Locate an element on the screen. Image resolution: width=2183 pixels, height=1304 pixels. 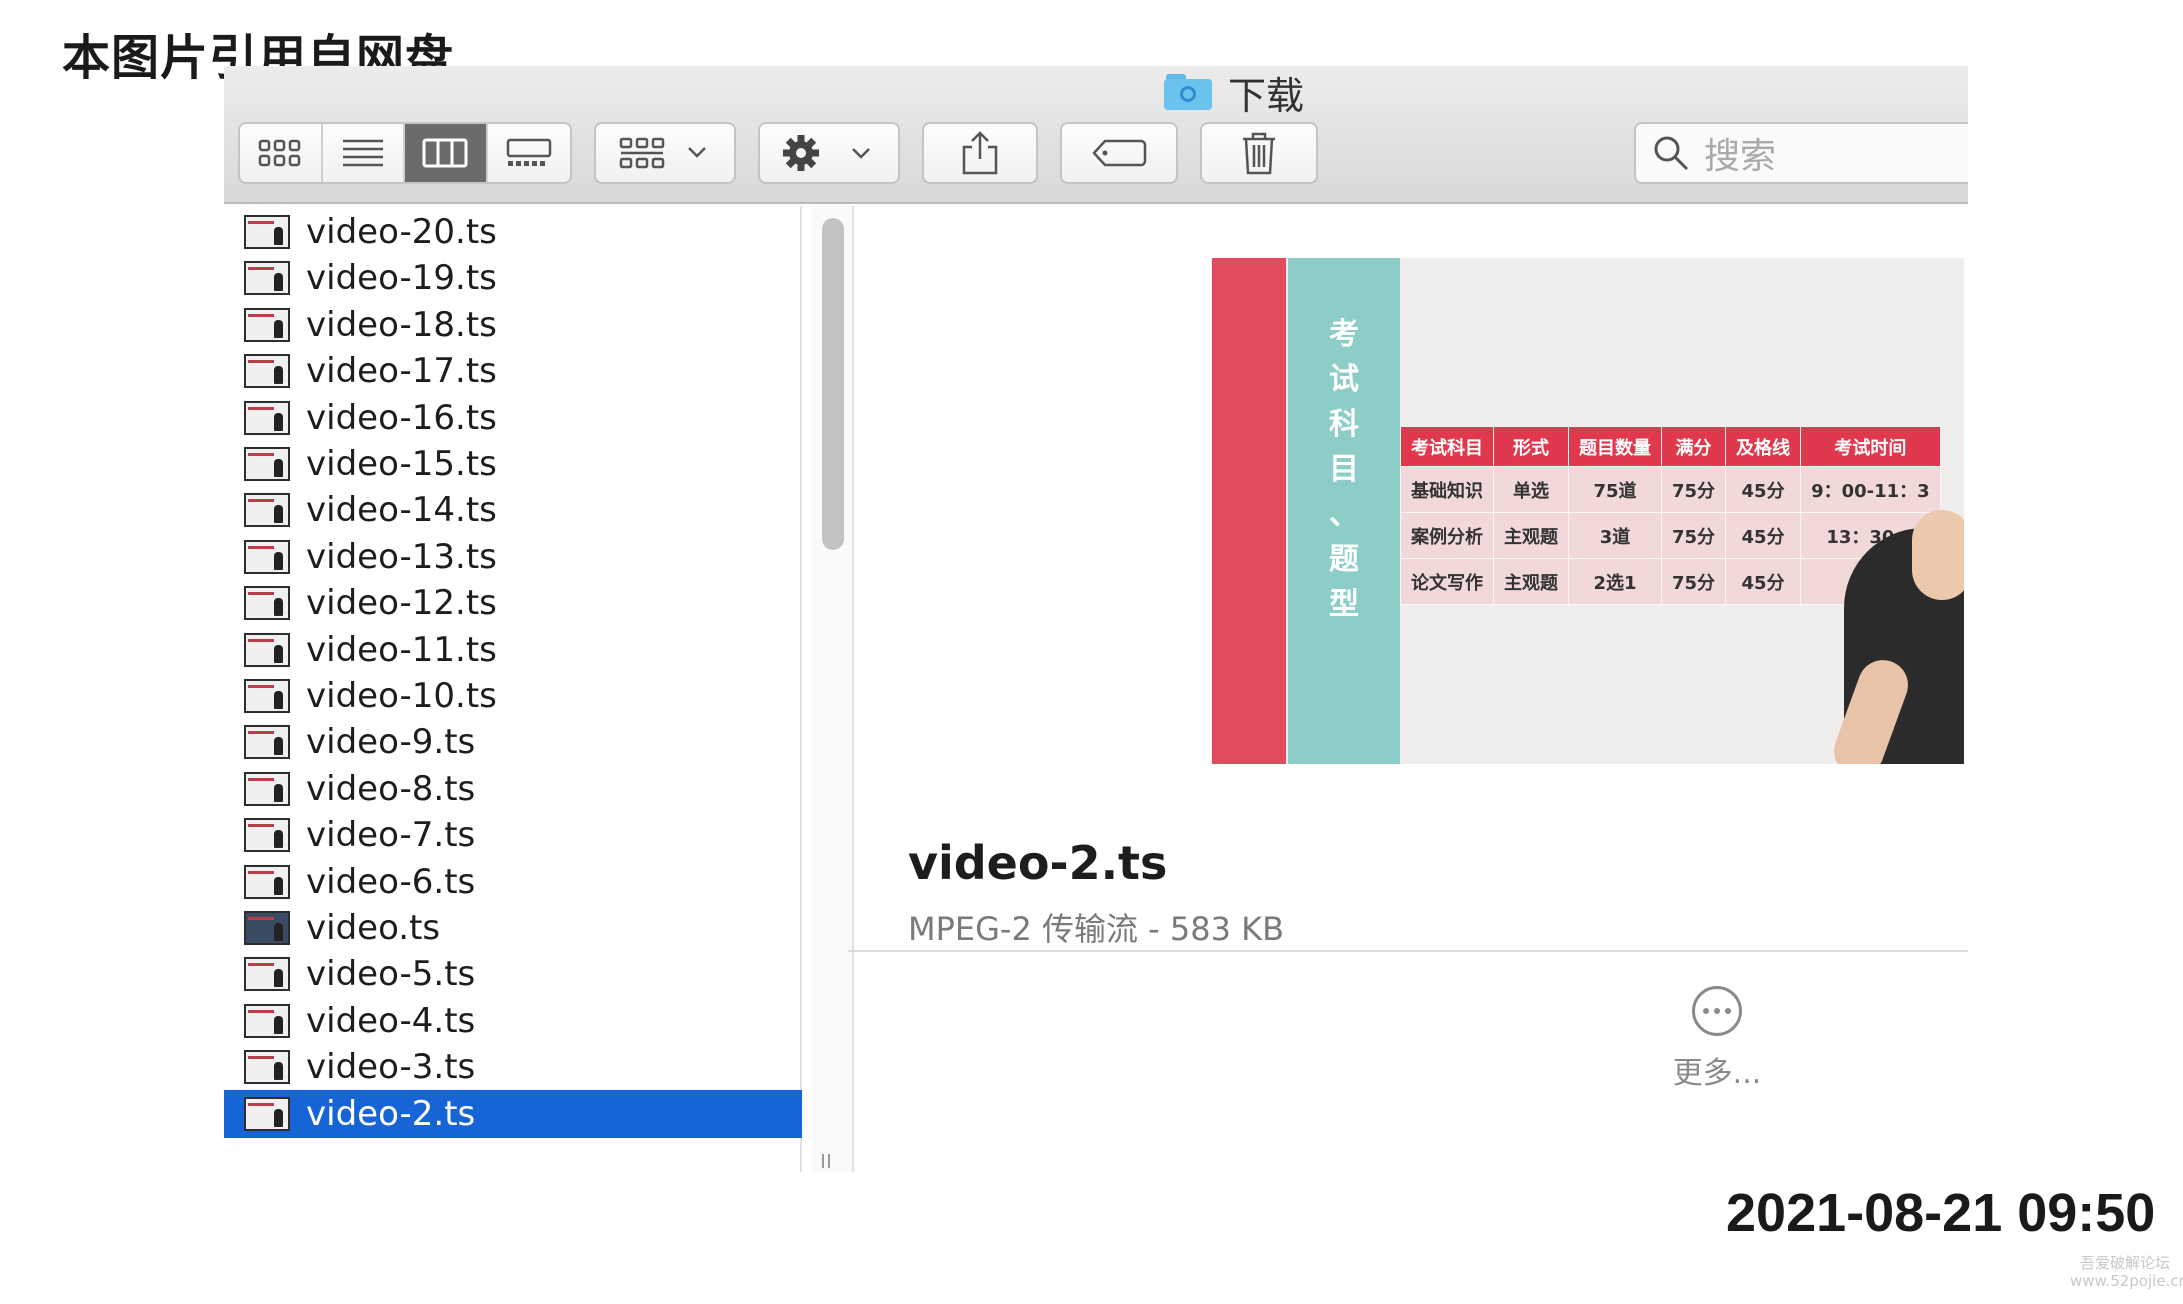
file-row: video-7.ts is located at coordinates (513, 835).